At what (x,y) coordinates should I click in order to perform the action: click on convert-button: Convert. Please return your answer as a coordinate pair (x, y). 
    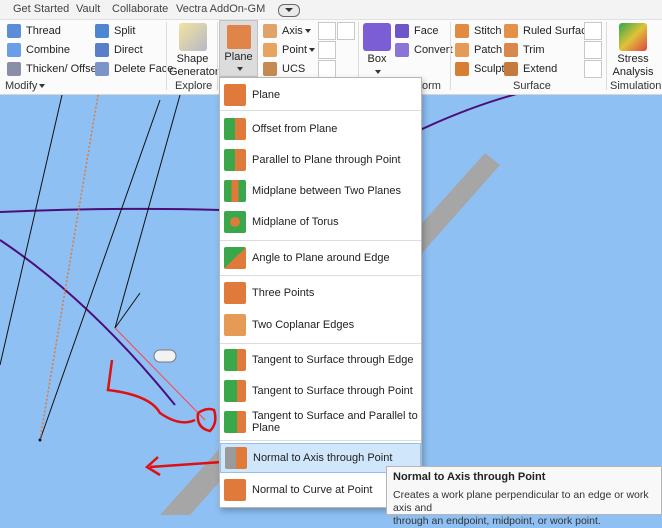
    Looking at the image, I should click on (424, 50).